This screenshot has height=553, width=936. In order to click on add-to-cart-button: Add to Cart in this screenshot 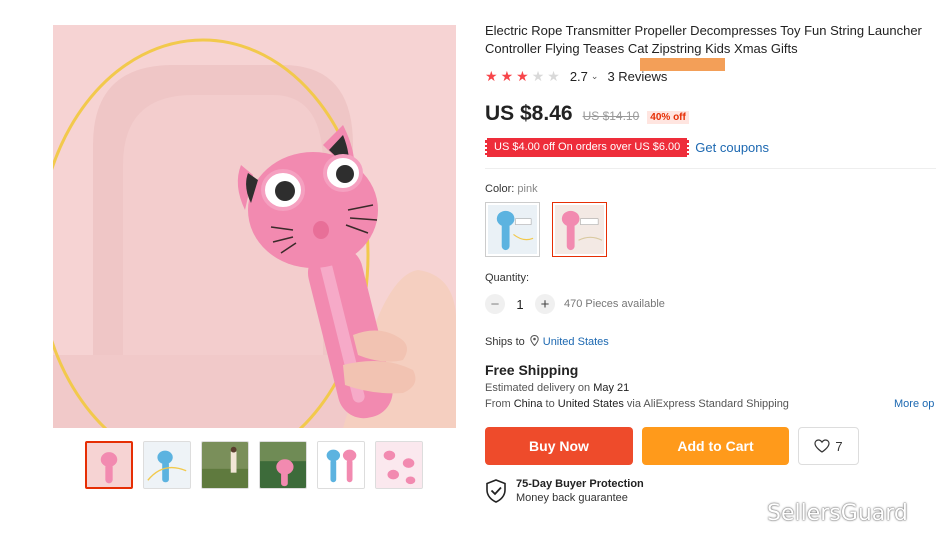, I will do `click(715, 446)`.